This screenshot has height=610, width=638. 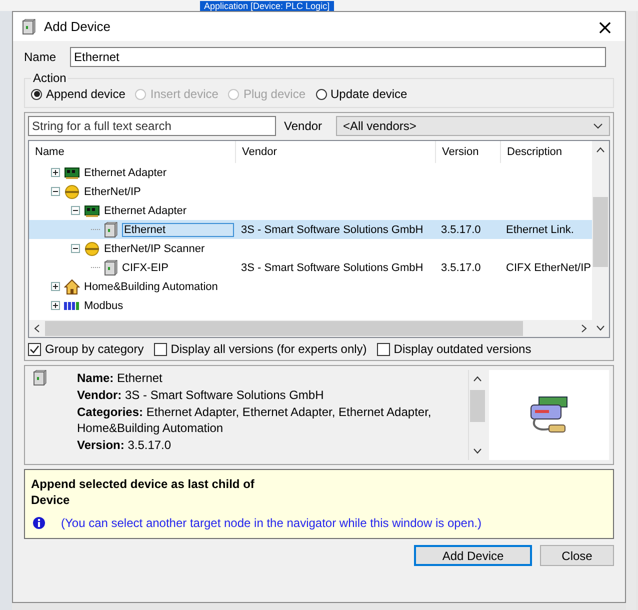 I want to click on radio-option: Append device, so click(x=78, y=94).